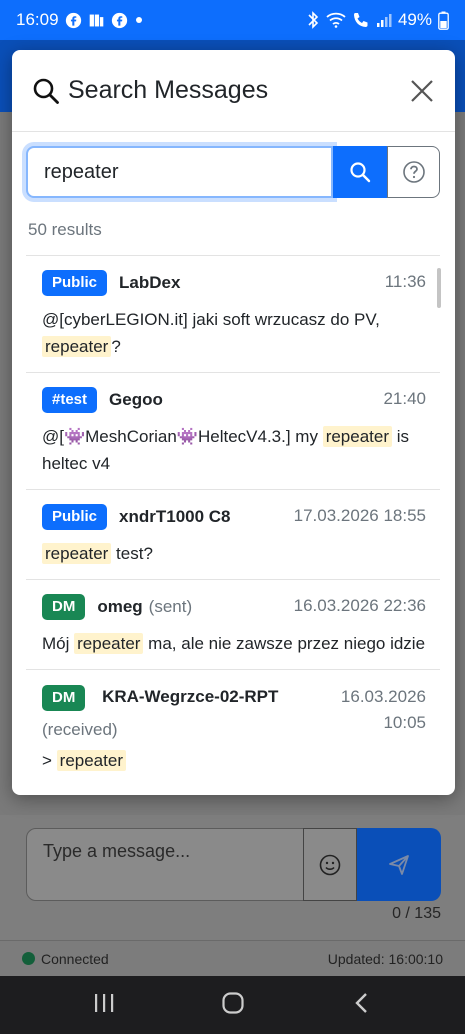  Describe the element at coordinates (414, 19) in the screenshot. I see `battery-percent: 49%` at that location.